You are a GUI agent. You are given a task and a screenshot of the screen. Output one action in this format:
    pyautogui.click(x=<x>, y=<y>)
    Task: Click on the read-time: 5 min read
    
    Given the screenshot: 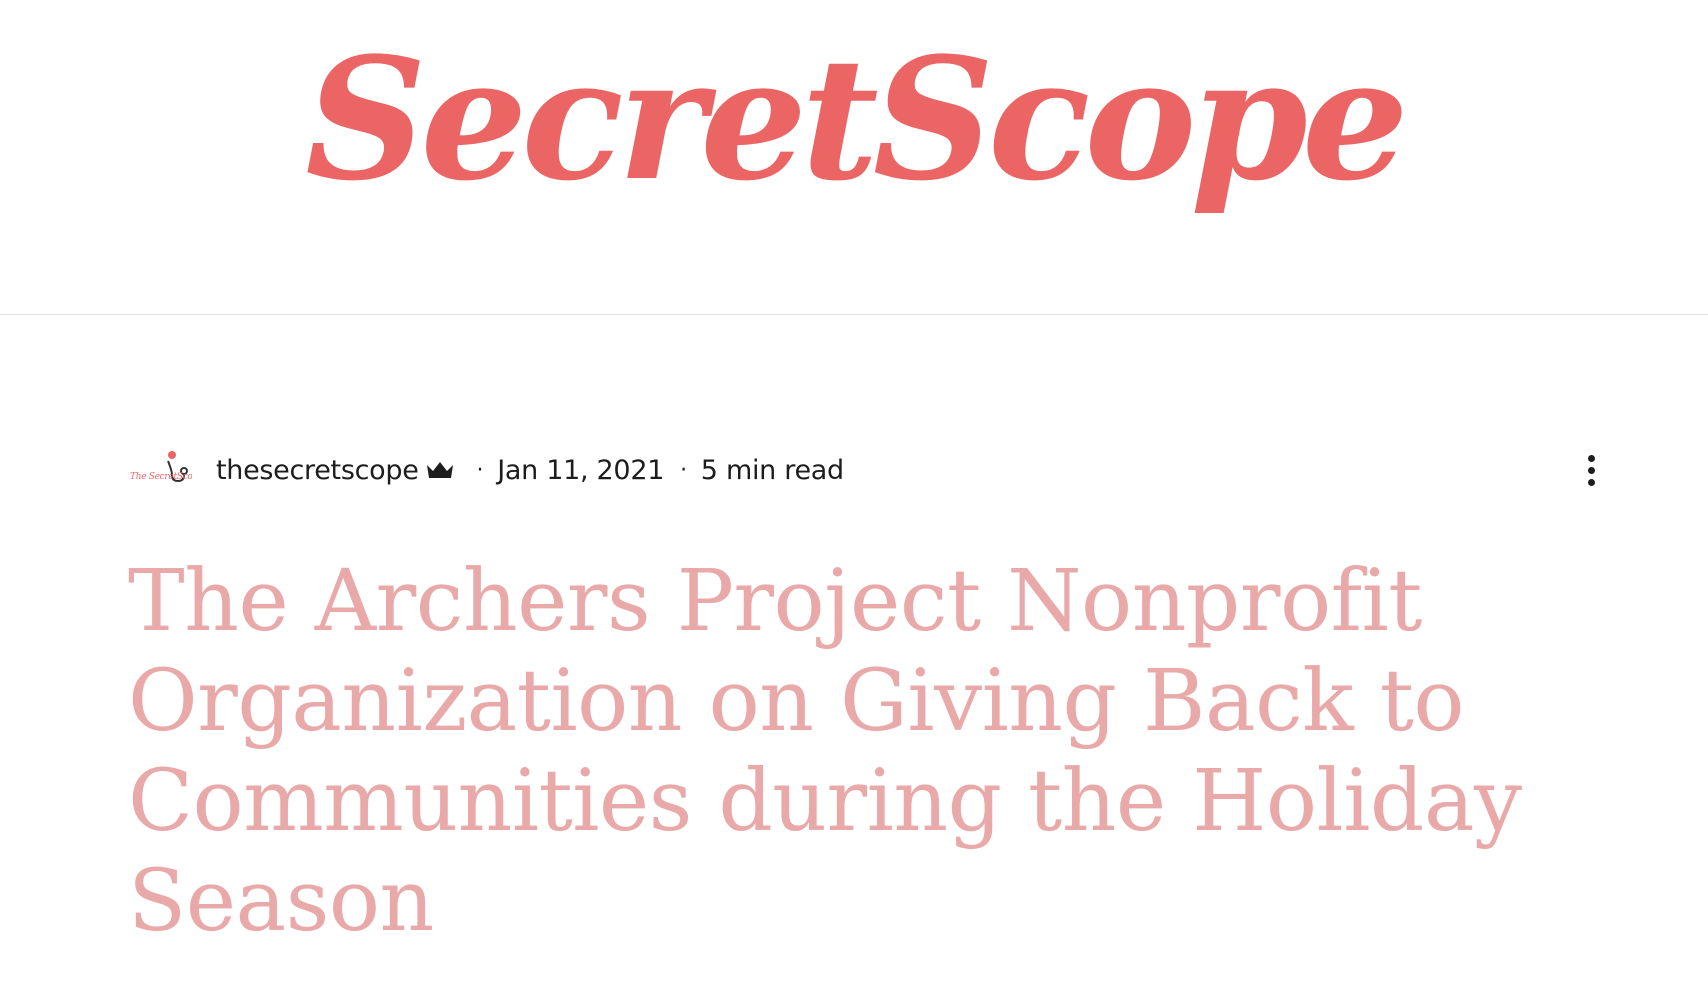 What is the action you would take?
    pyautogui.click(x=772, y=470)
    